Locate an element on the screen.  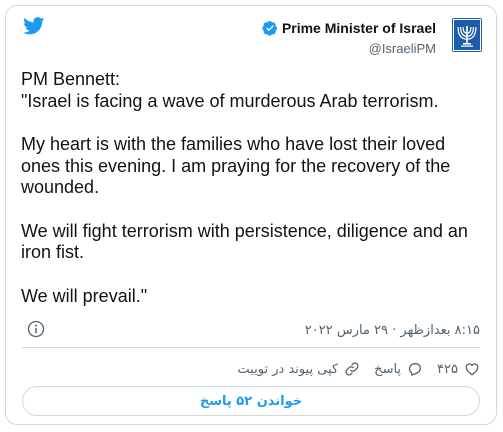
tweet-line: PM Bennett: is located at coordinates (71, 79).